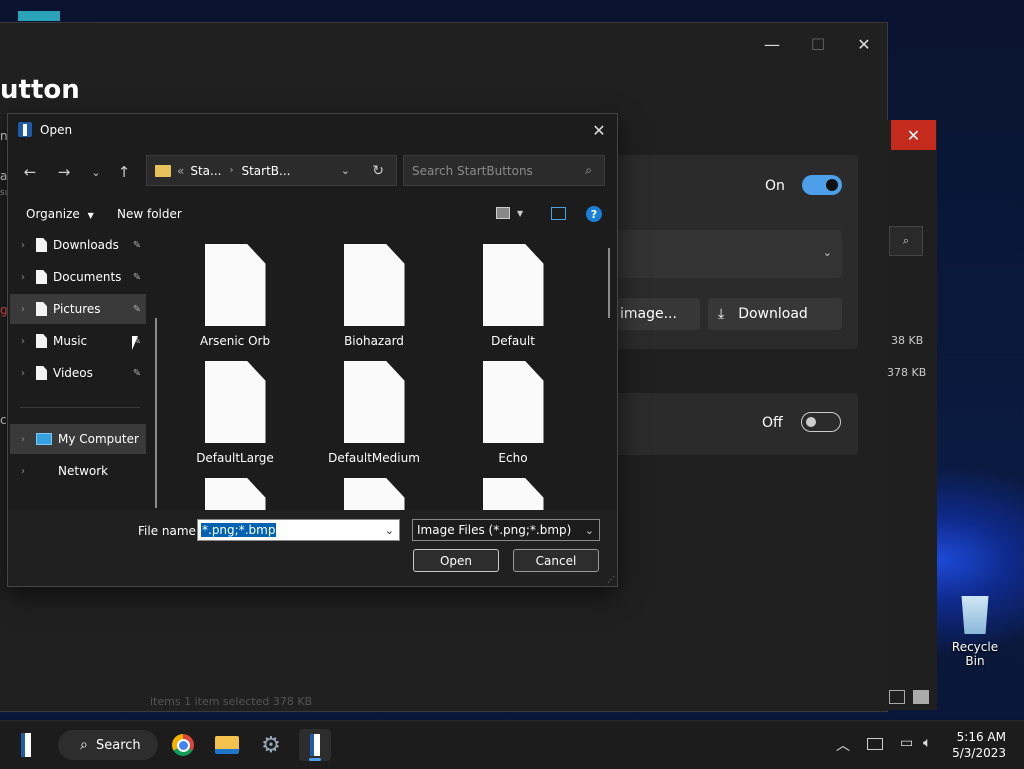  What do you see at coordinates (599, 130) in the screenshot?
I see `dialog-close-button: ✕` at bounding box center [599, 130].